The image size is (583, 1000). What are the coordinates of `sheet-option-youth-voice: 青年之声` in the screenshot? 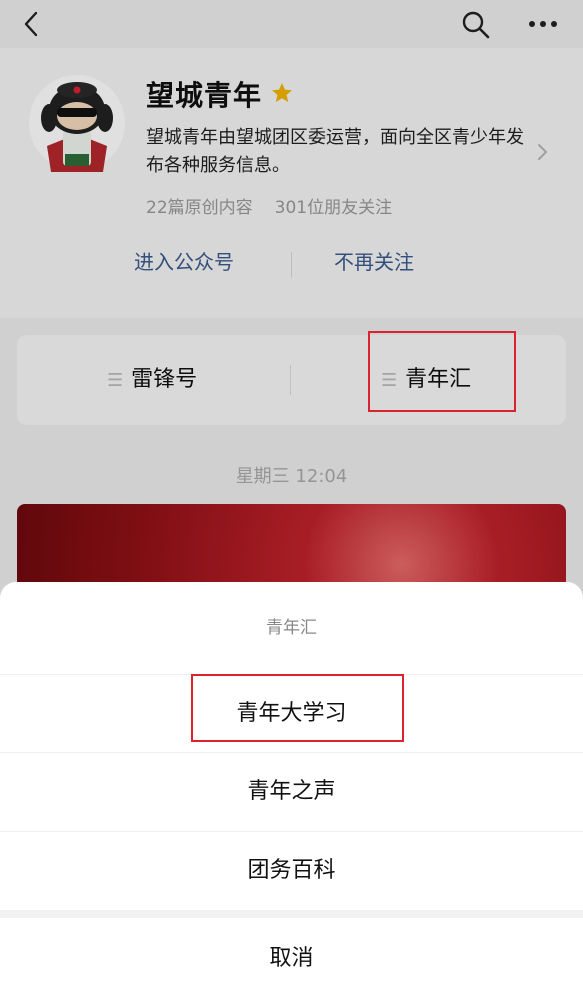 It's located at (291, 791).